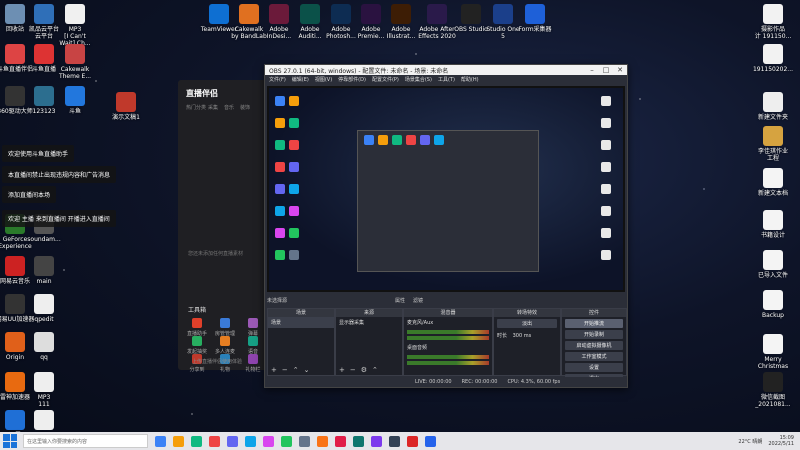  What do you see at coordinates (527, 323) in the screenshot?
I see `transition-type-select: 淡出` at bounding box center [527, 323].